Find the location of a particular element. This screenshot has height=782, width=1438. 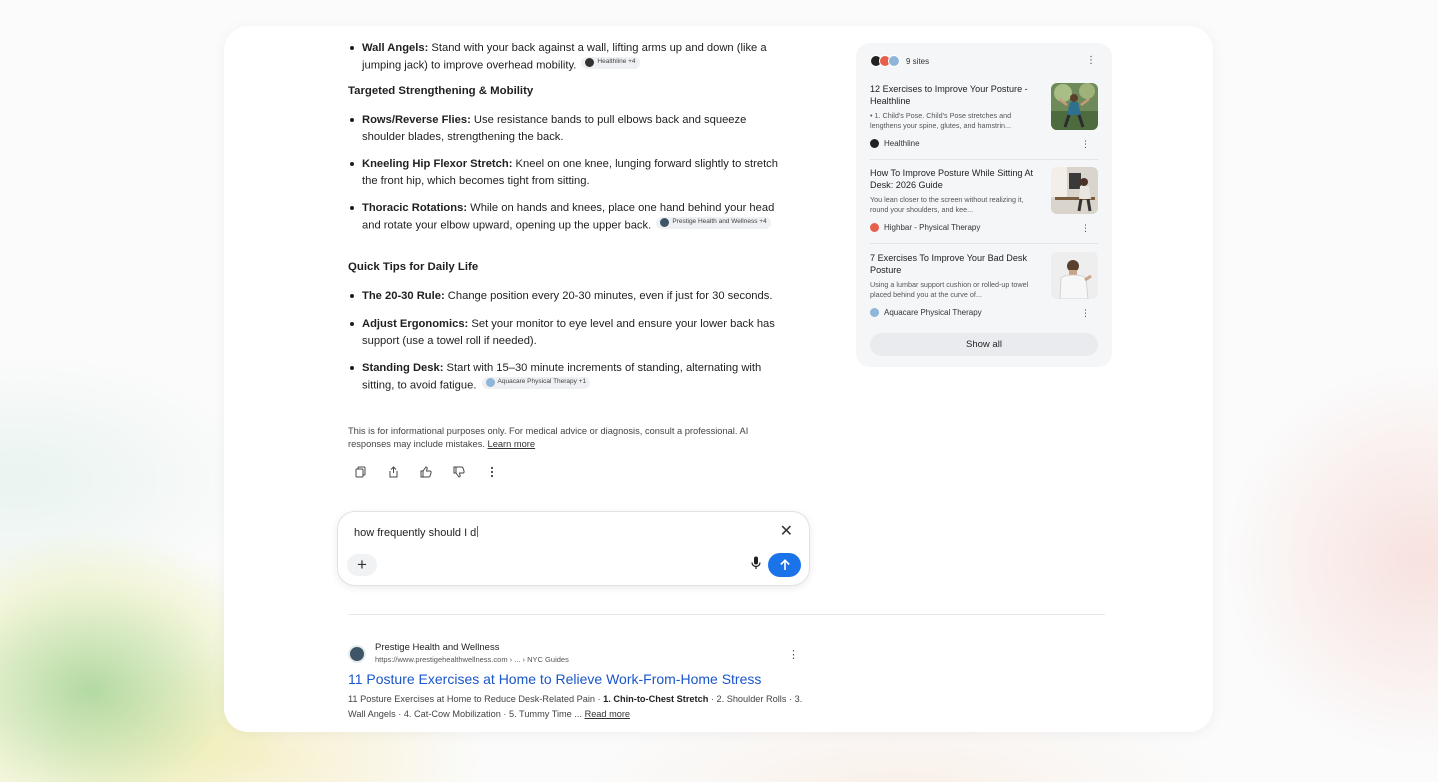

source-label: Highbar - Physical Therapy is located at coordinates (932, 227).